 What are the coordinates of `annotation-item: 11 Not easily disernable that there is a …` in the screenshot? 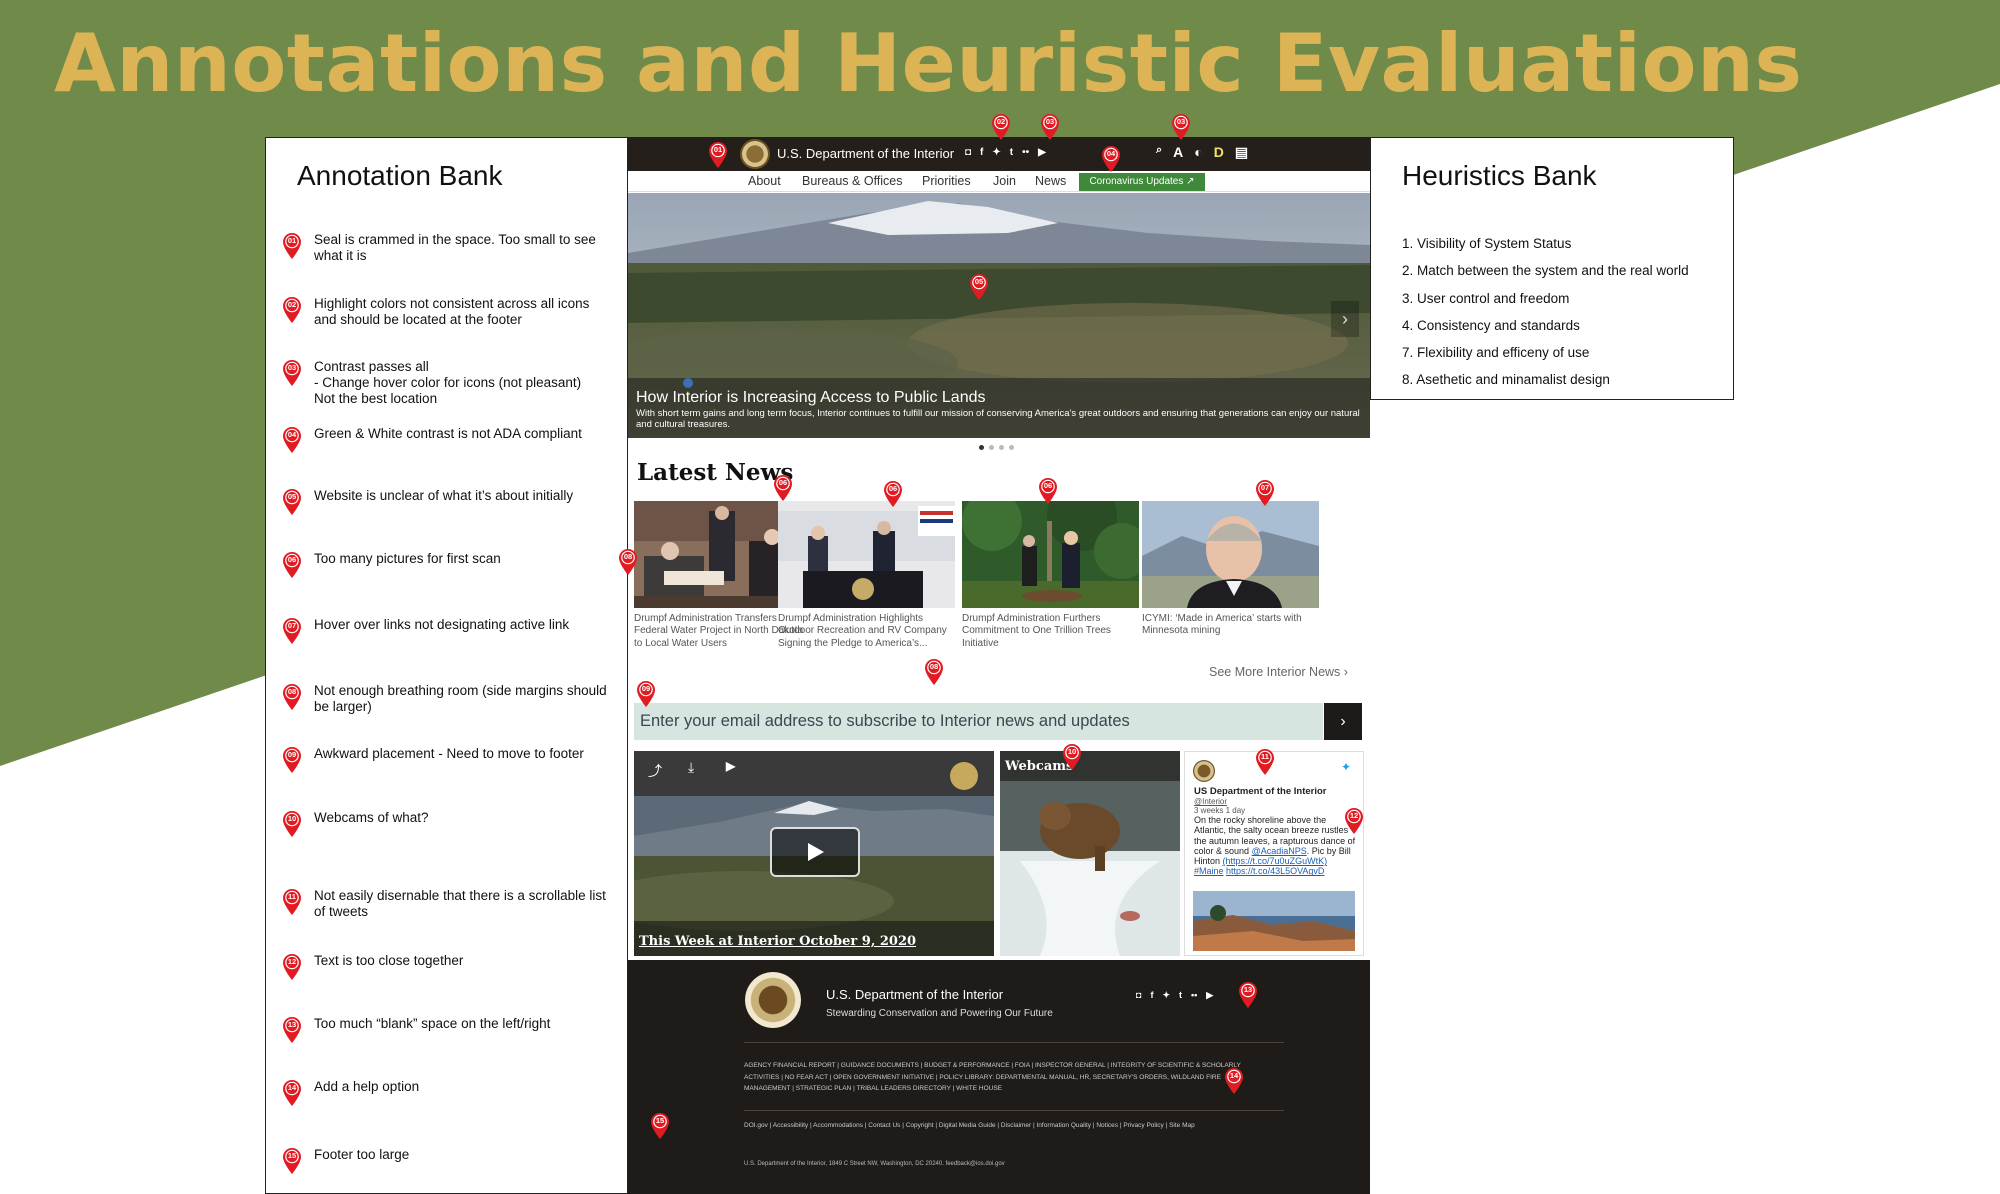 It's located at (452, 904).